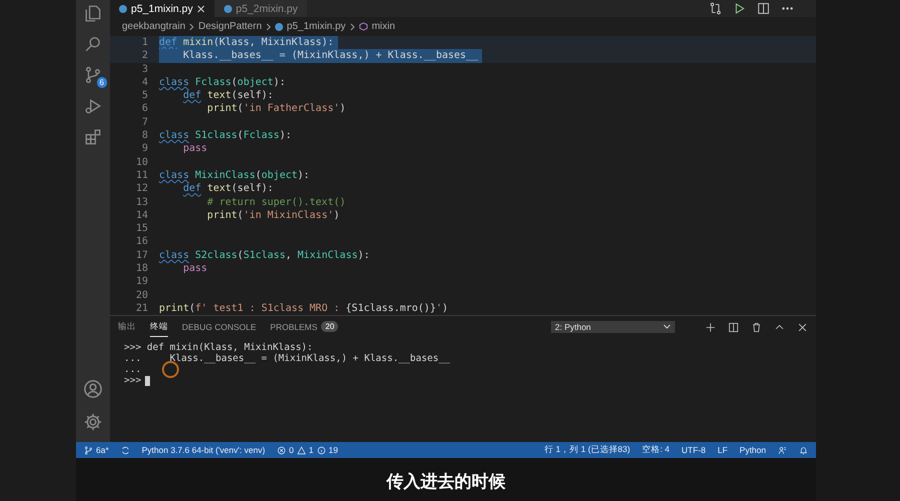 This screenshot has height=501, width=900. I want to click on feedback-icon, so click(782, 450).